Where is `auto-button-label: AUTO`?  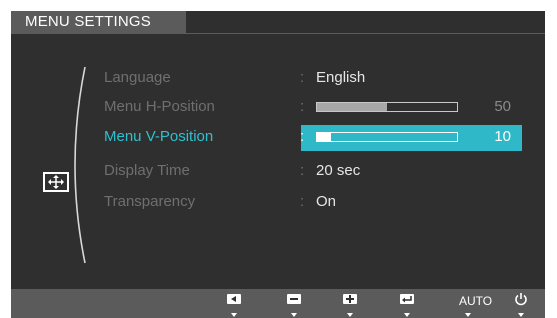 auto-button-label: AUTO is located at coordinates (476, 301).